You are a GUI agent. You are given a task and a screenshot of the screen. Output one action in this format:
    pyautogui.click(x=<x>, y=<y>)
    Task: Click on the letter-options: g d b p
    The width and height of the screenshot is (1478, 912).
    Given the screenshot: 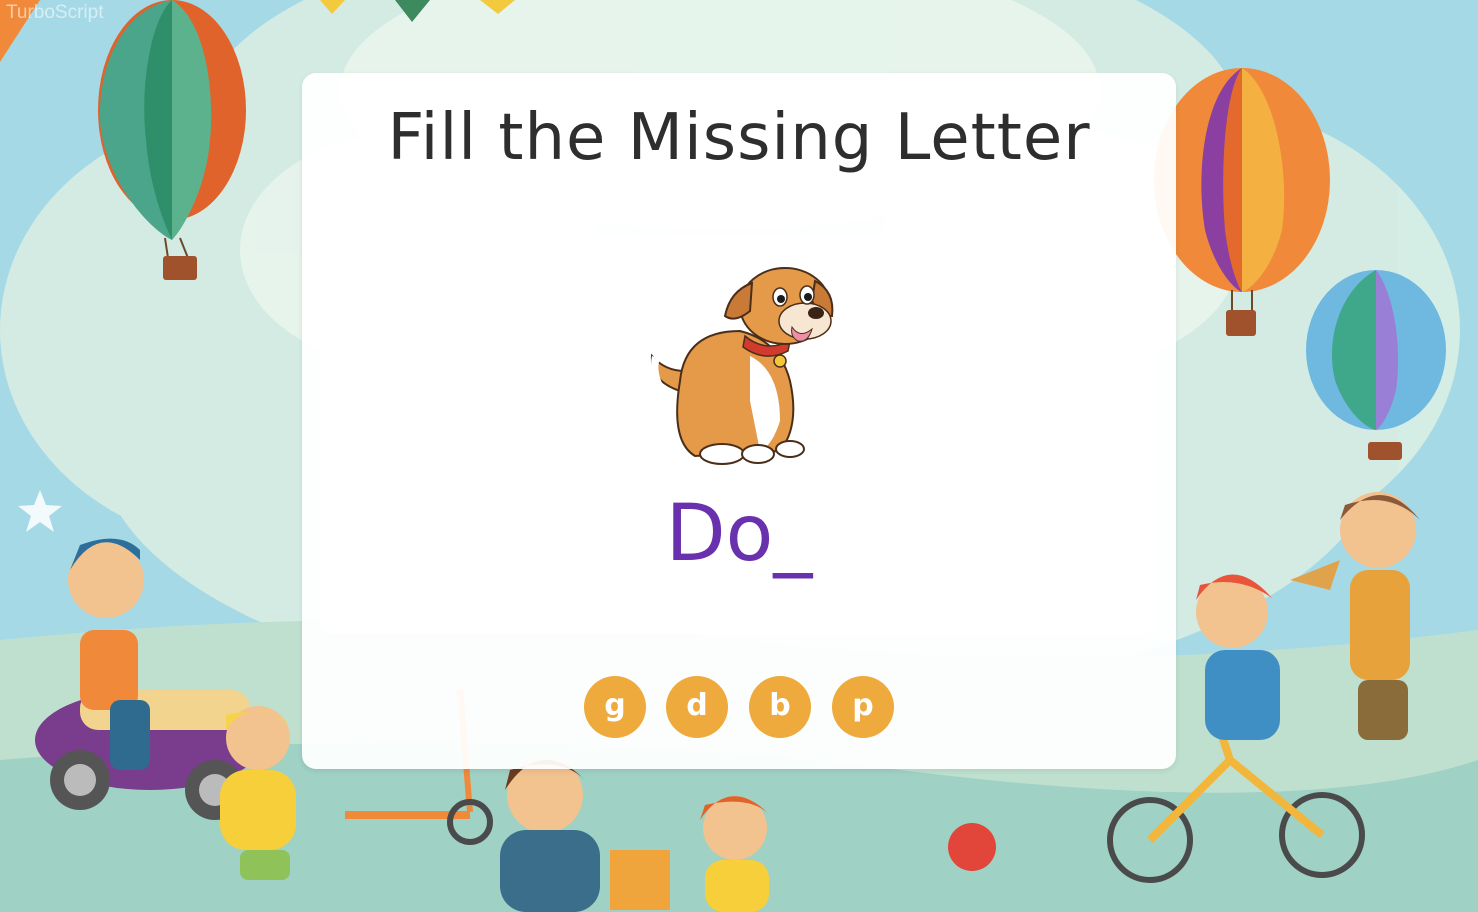 What is the action you would take?
    pyautogui.click(x=739, y=707)
    